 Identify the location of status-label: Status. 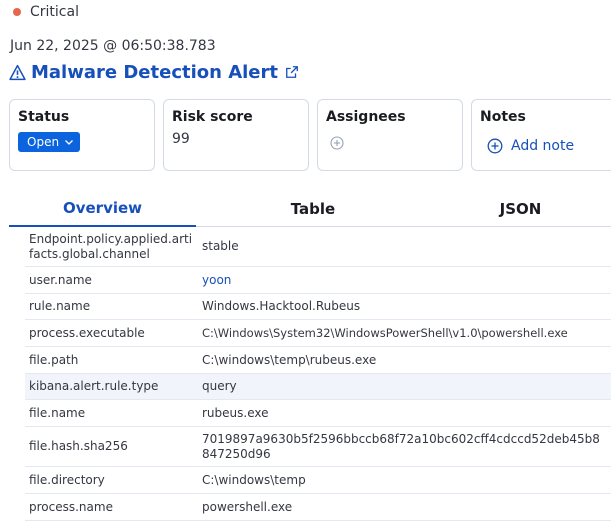
(44, 117).